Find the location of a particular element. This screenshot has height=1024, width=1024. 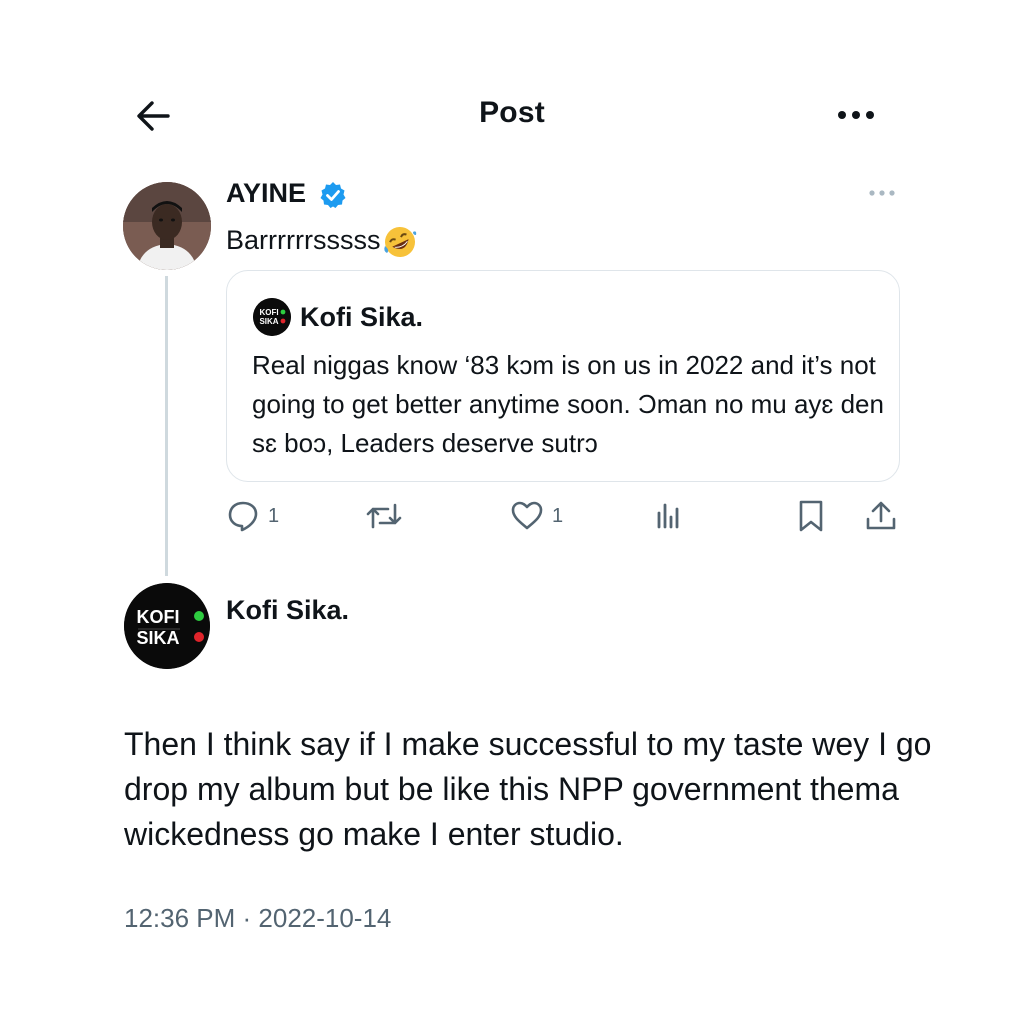

bookmark-icon is located at coordinates (811, 516).